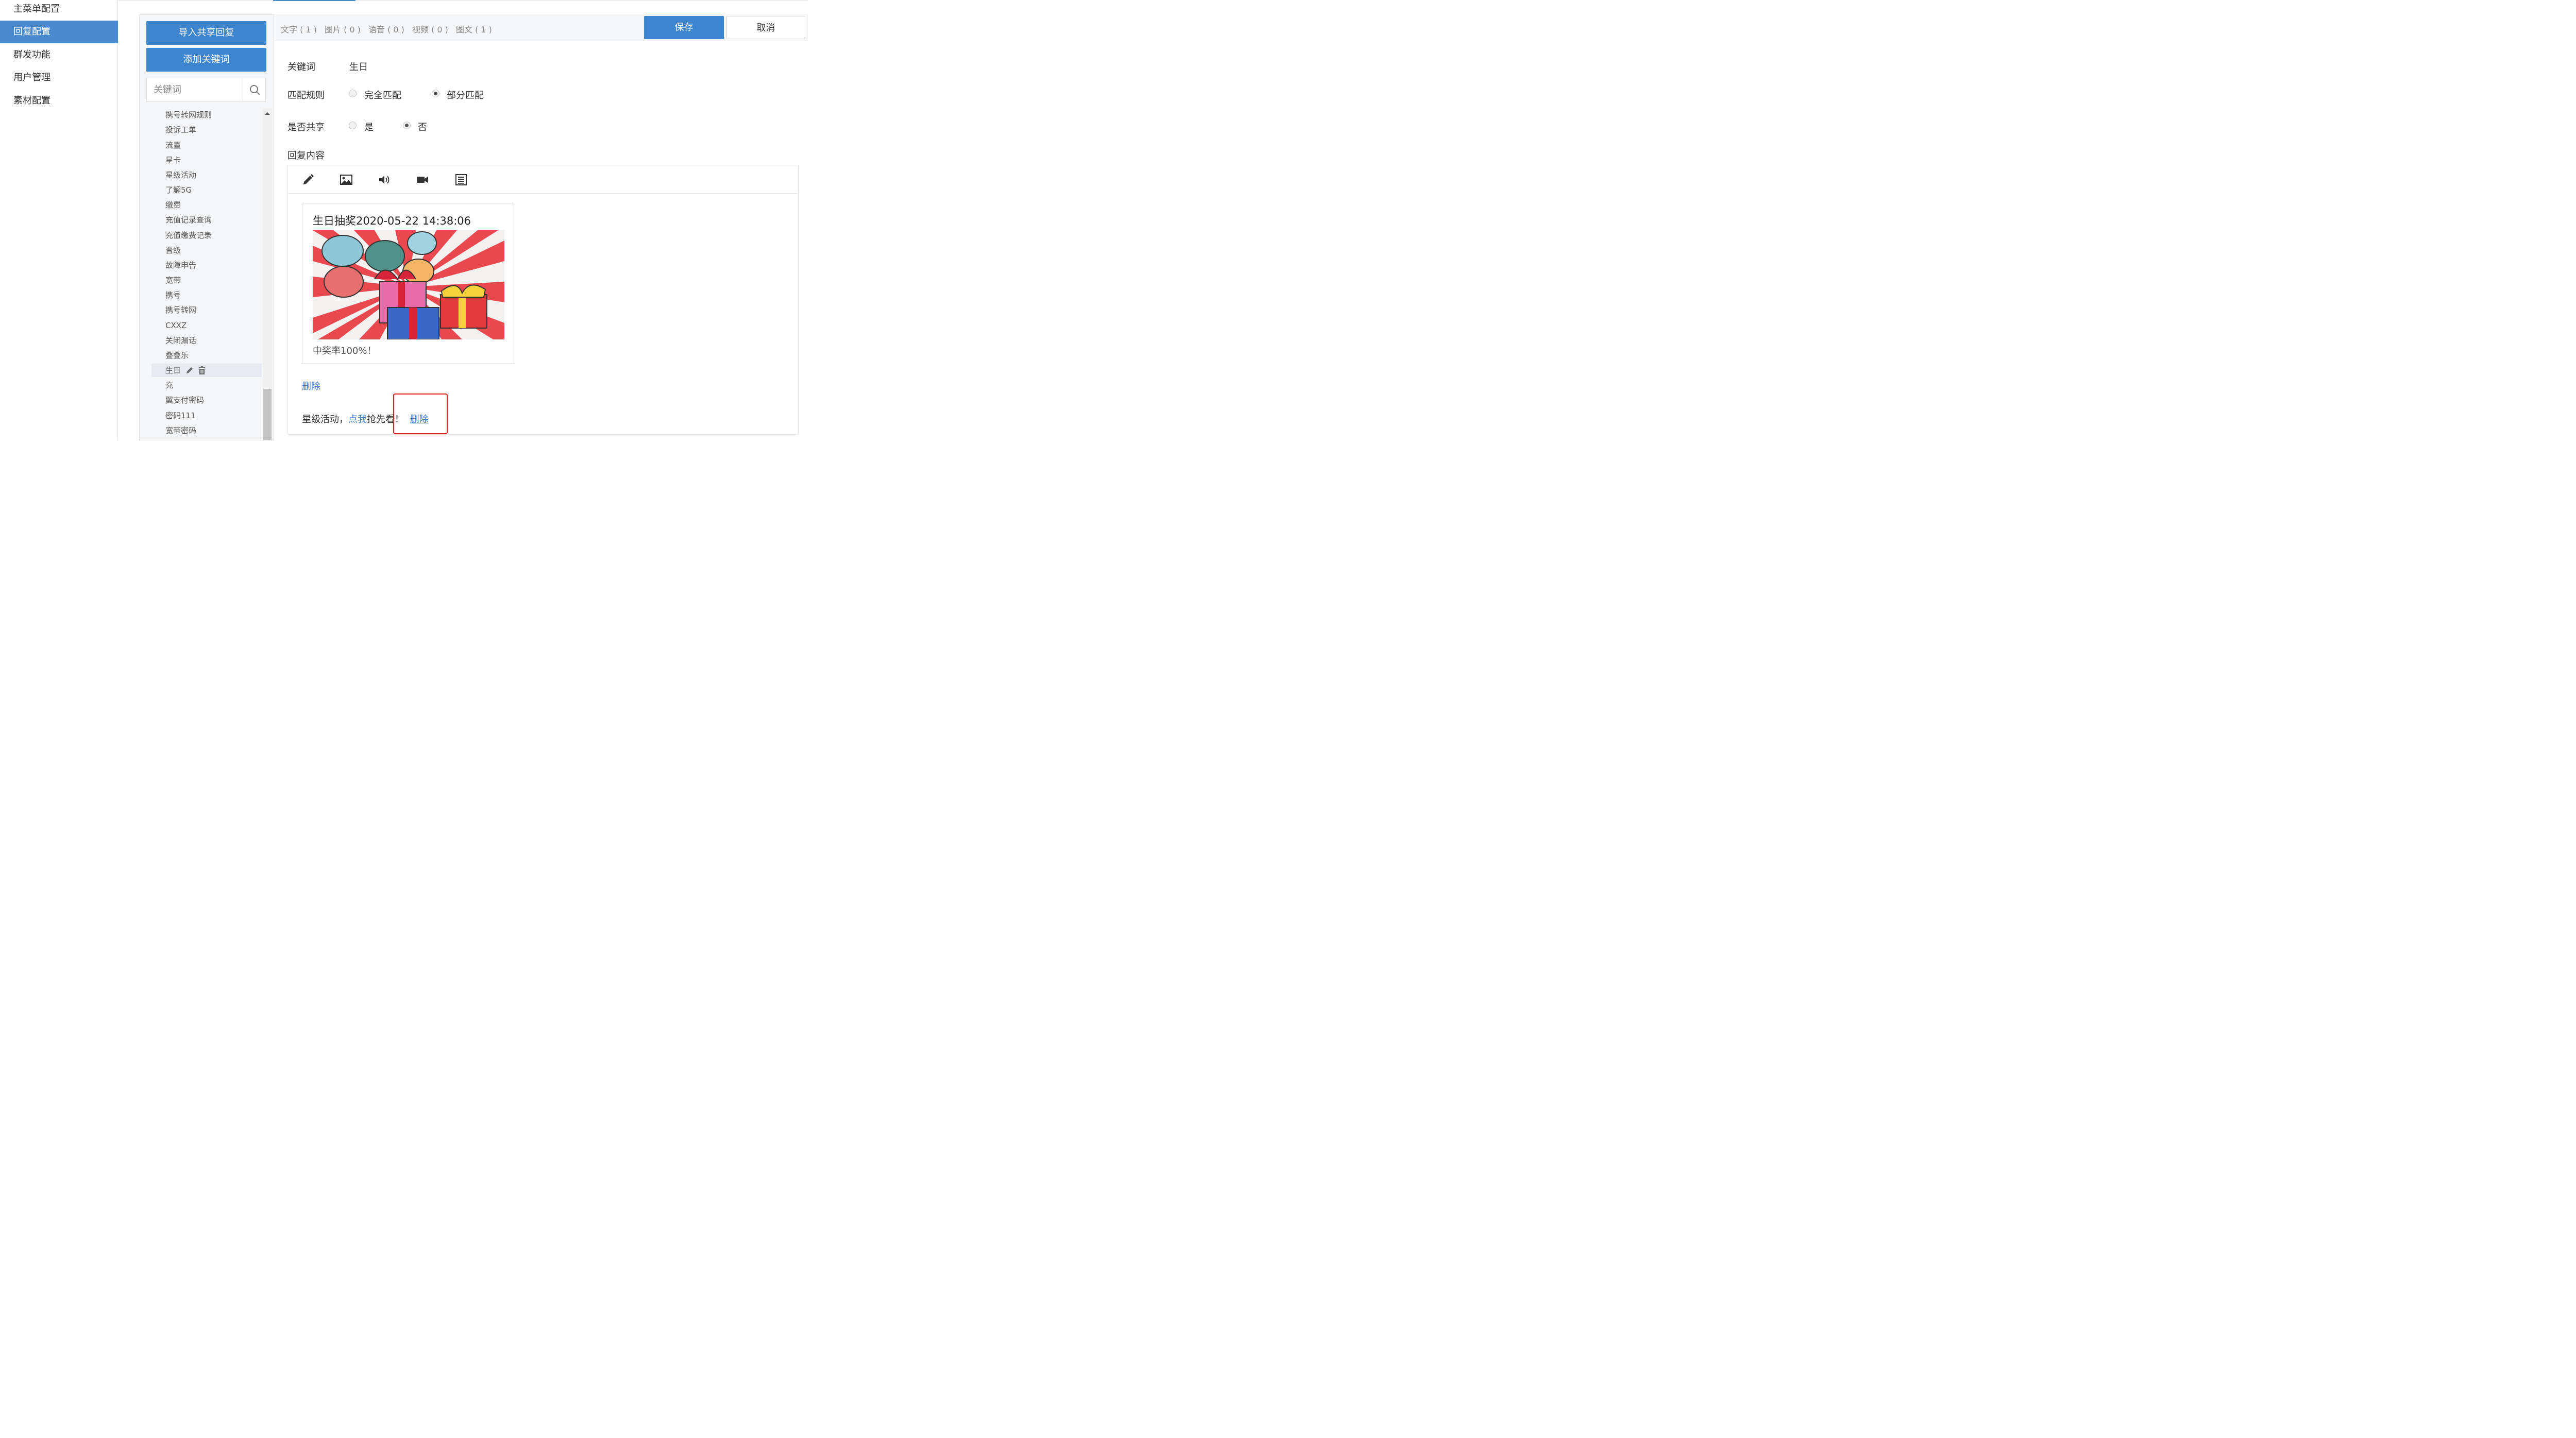 Image resolution: width=2576 pixels, height=1438 pixels. I want to click on speaker-icon, so click(384, 179).